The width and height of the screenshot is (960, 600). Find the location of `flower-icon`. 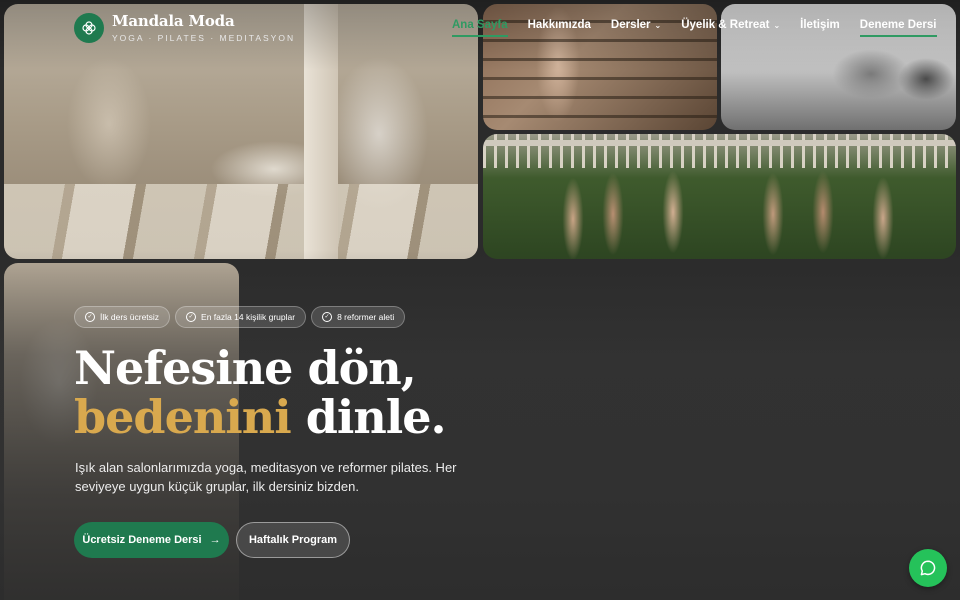

flower-icon is located at coordinates (89, 27).